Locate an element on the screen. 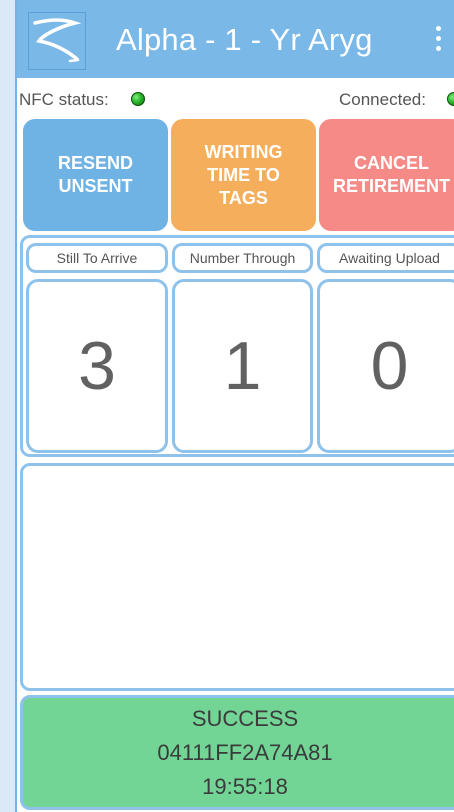 This screenshot has height=812, width=454. cancel-retirement-button: CANCEL RETIREMENT is located at coordinates (386, 175).